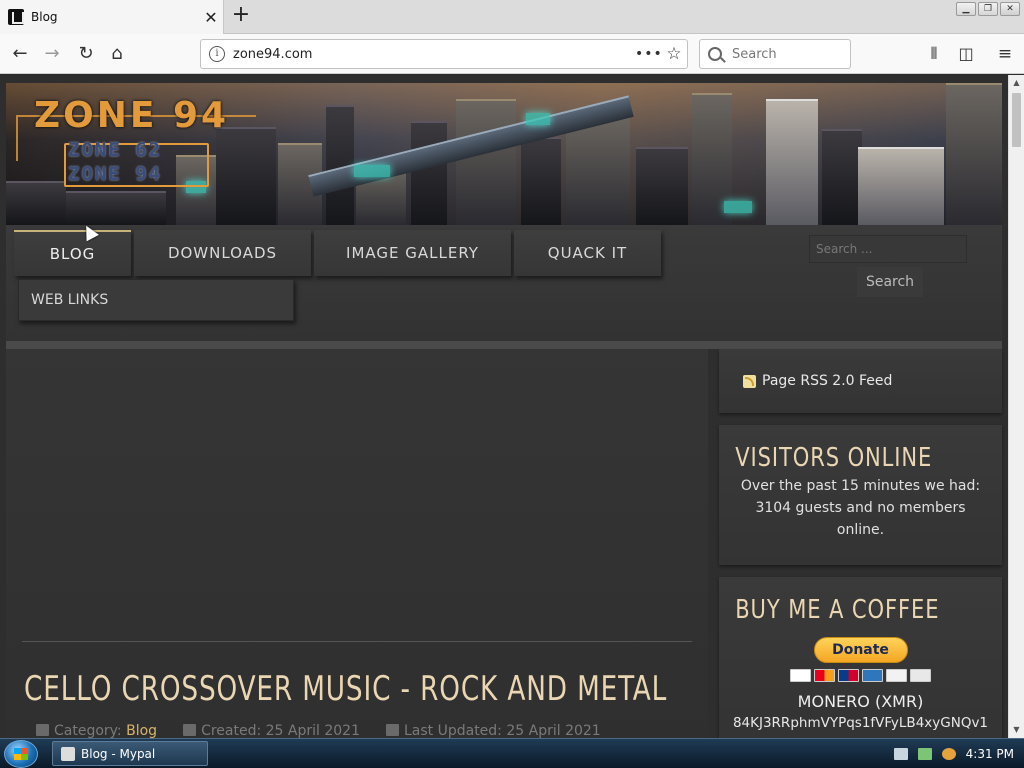  I want to click on updated-date: Last Updated: 25 April 2021, so click(502, 730).